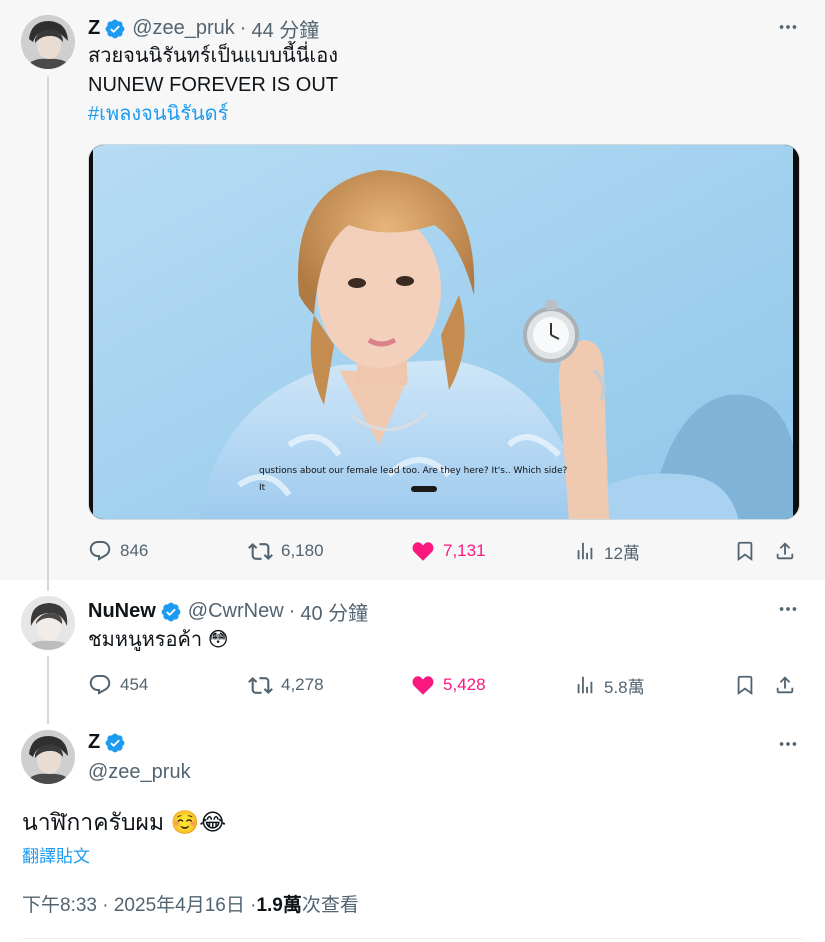 This screenshot has height=942, width=825. Describe the element at coordinates (464, 684) in the screenshot. I see `like-count: 5,428` at that location.